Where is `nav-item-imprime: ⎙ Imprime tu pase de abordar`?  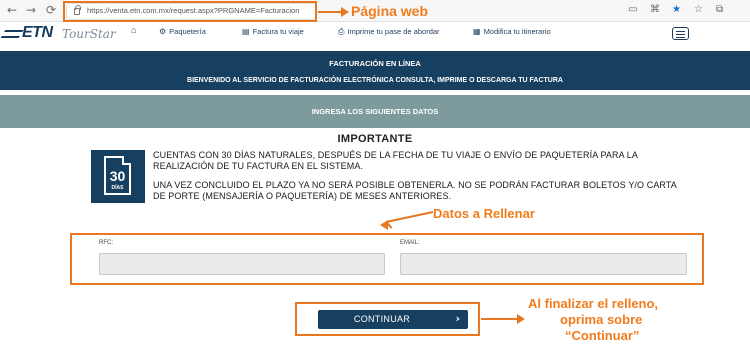 nav-item-imprime: ⎙ Imprime tu pase de abordar is located at coordinates (389, 32).